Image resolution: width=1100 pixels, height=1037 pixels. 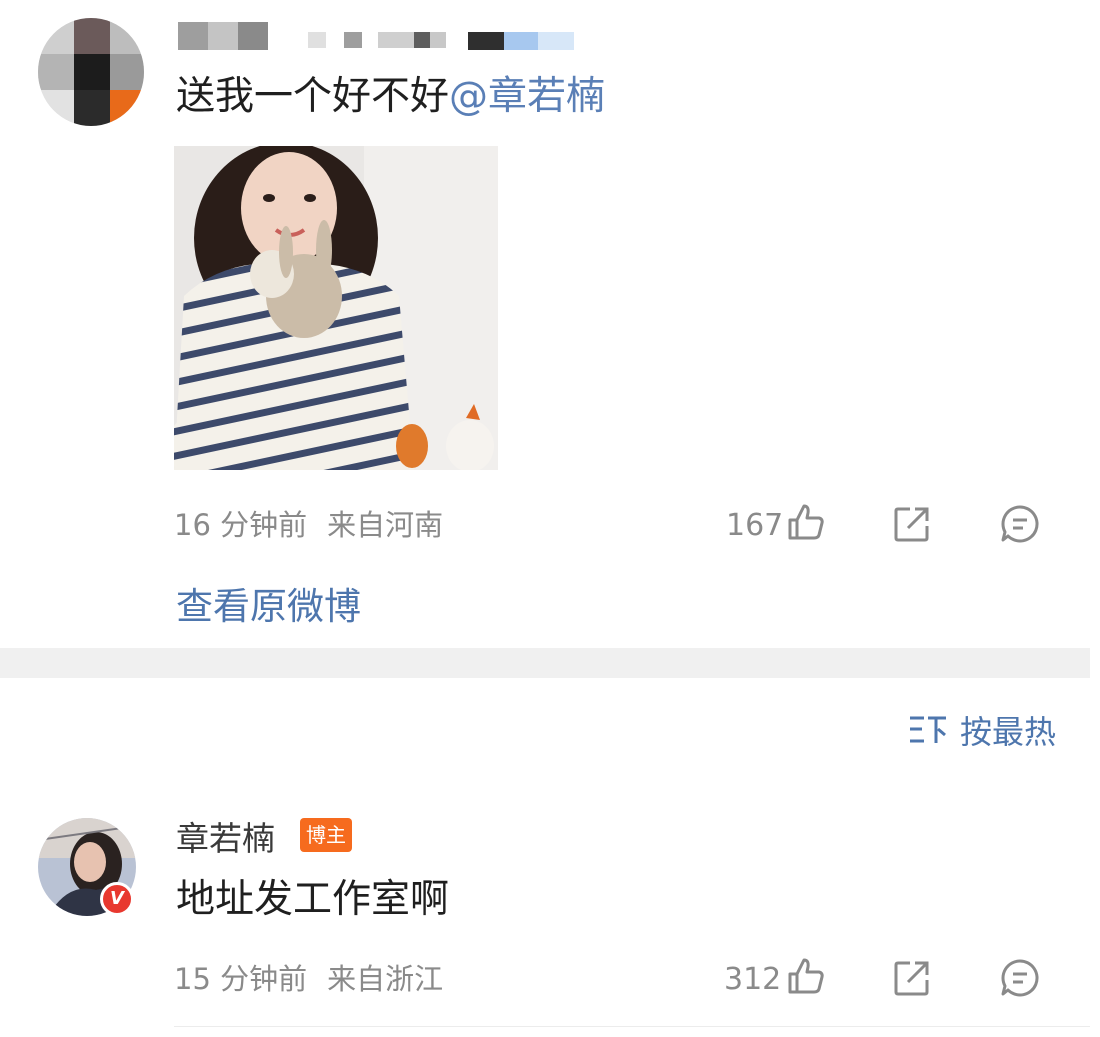 I want to click on post-photo-illustration, so click(x=336, y=308).